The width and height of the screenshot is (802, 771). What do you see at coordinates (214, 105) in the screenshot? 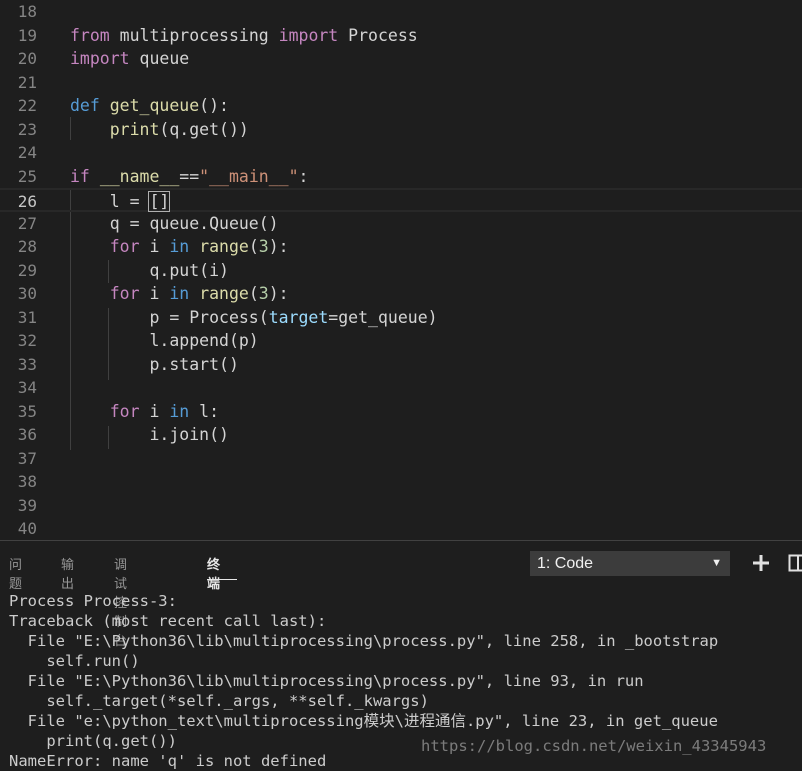
I see `code-token: ():` at bounding box center [214, 105].